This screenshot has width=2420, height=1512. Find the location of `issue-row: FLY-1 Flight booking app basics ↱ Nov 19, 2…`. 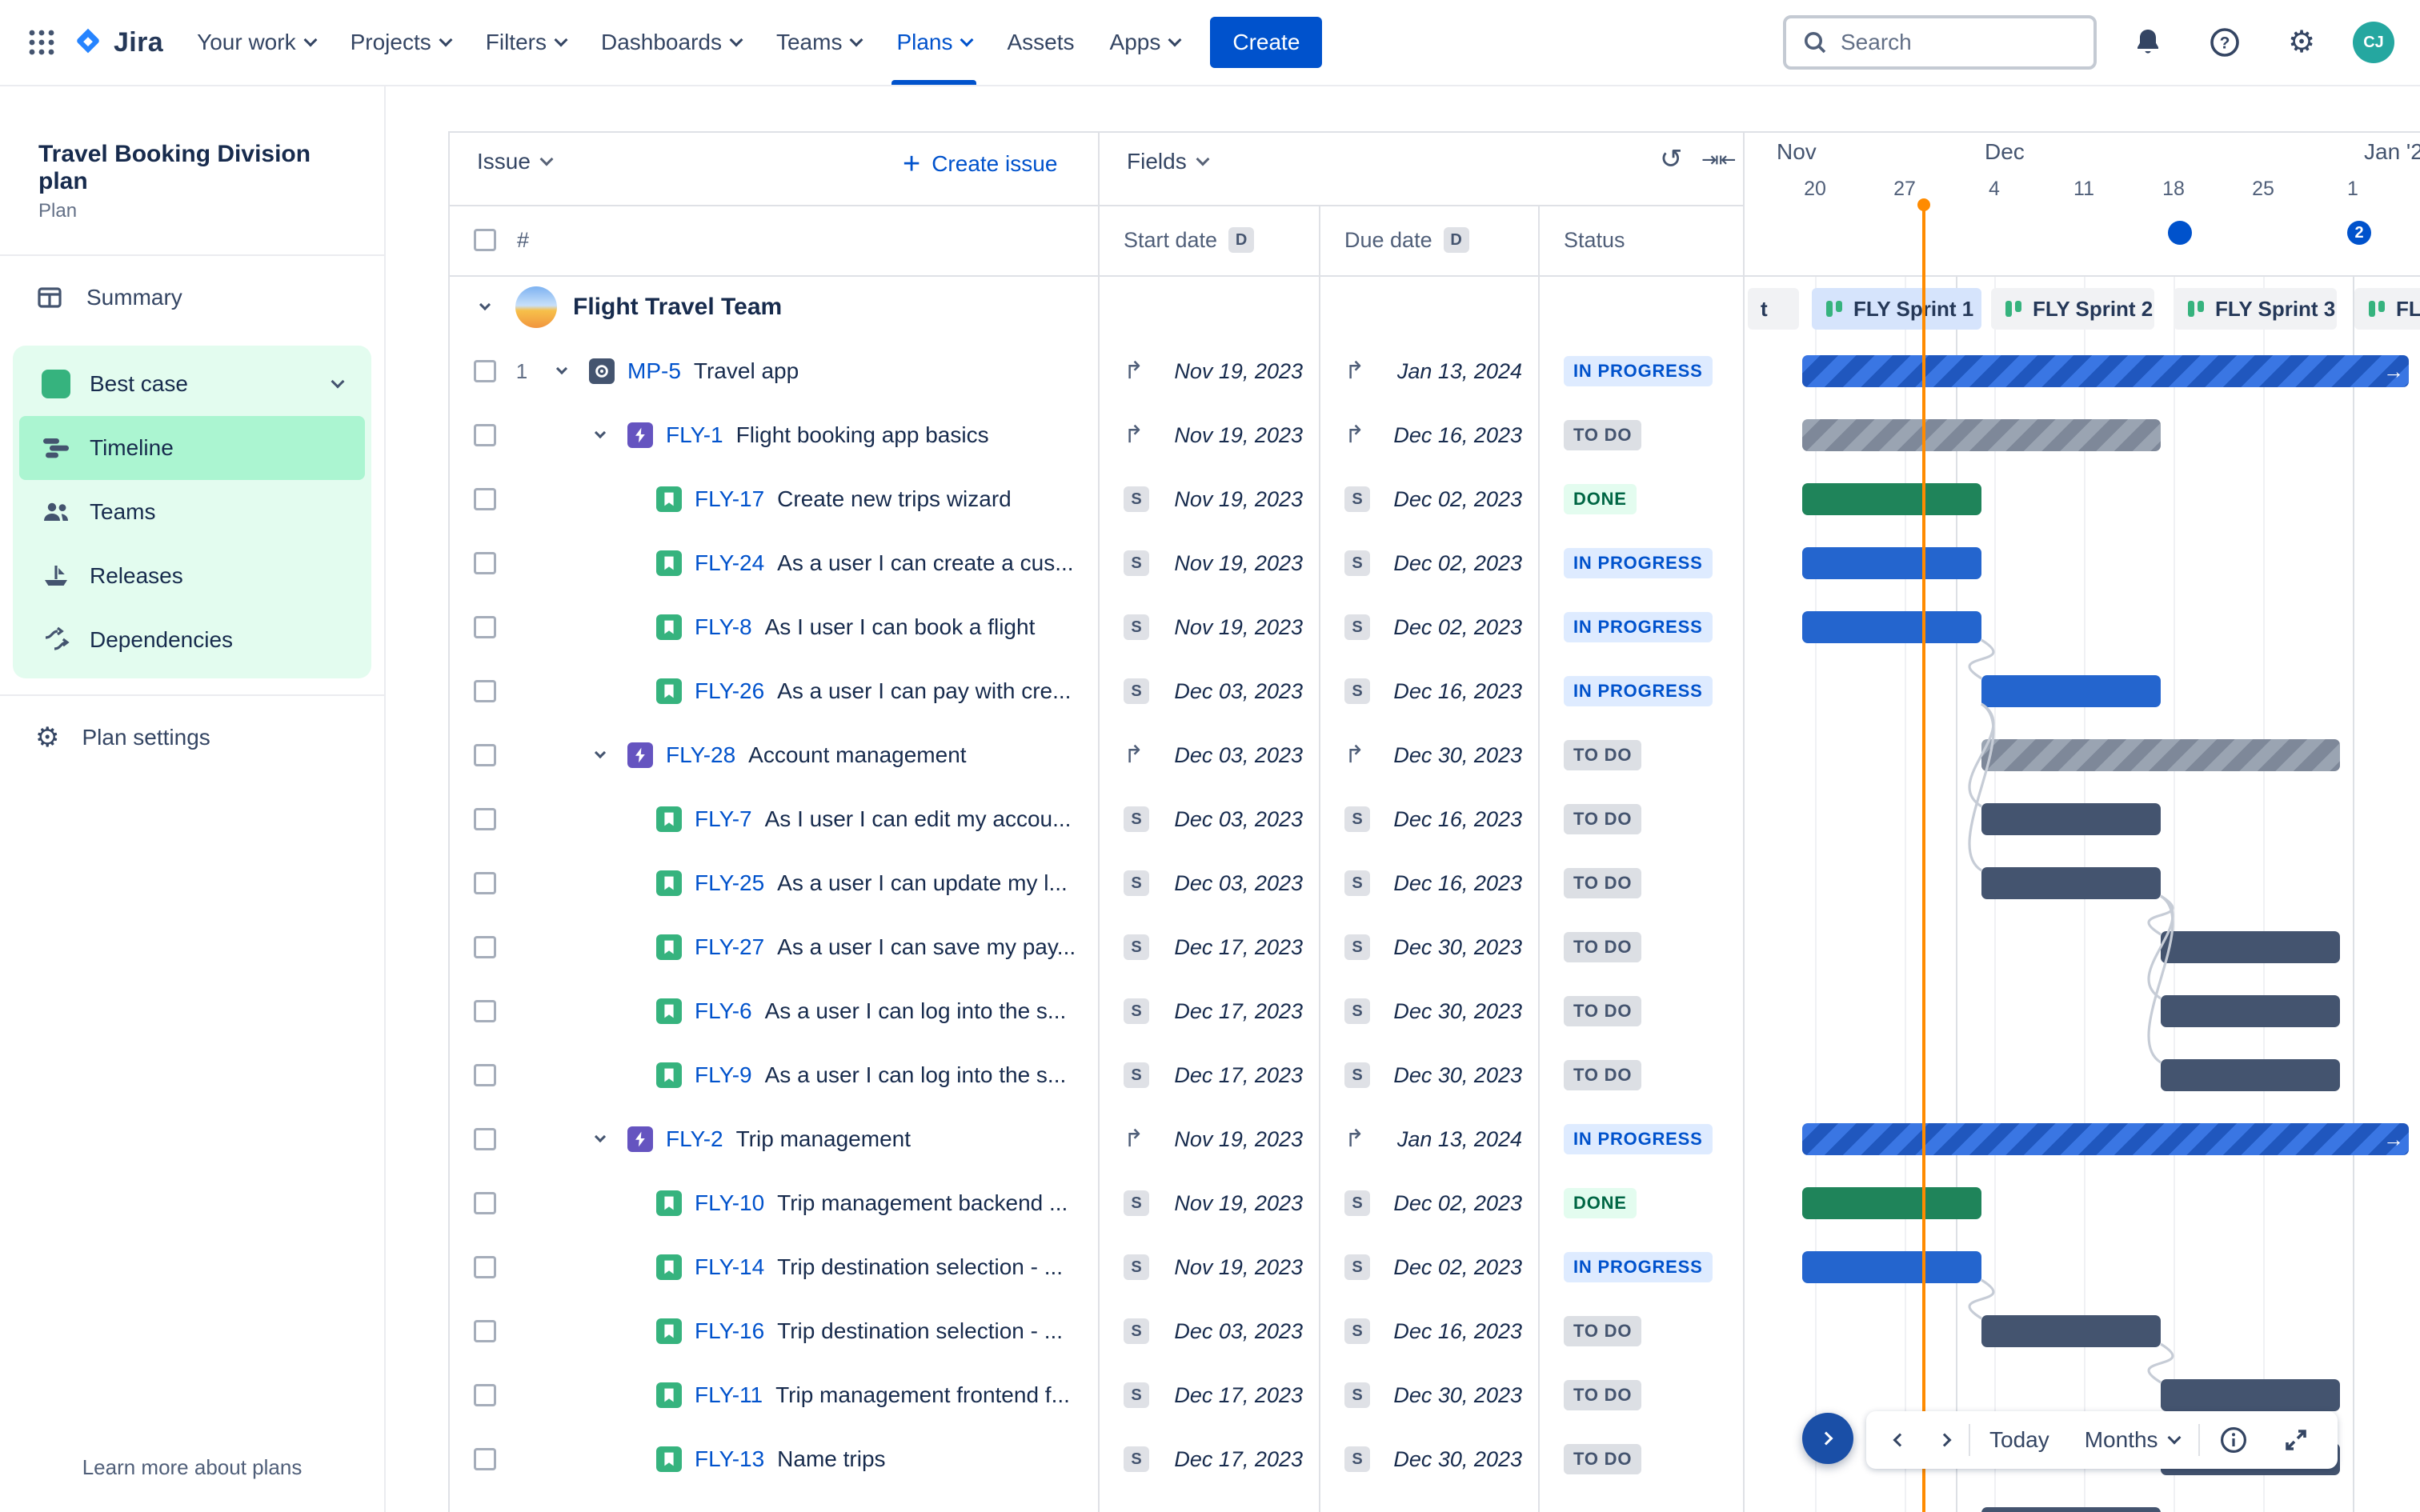

issue-row: FLY-1 Flight booking app basics ↱ Nov 19, 2… is located at coordinates (1095, 435).